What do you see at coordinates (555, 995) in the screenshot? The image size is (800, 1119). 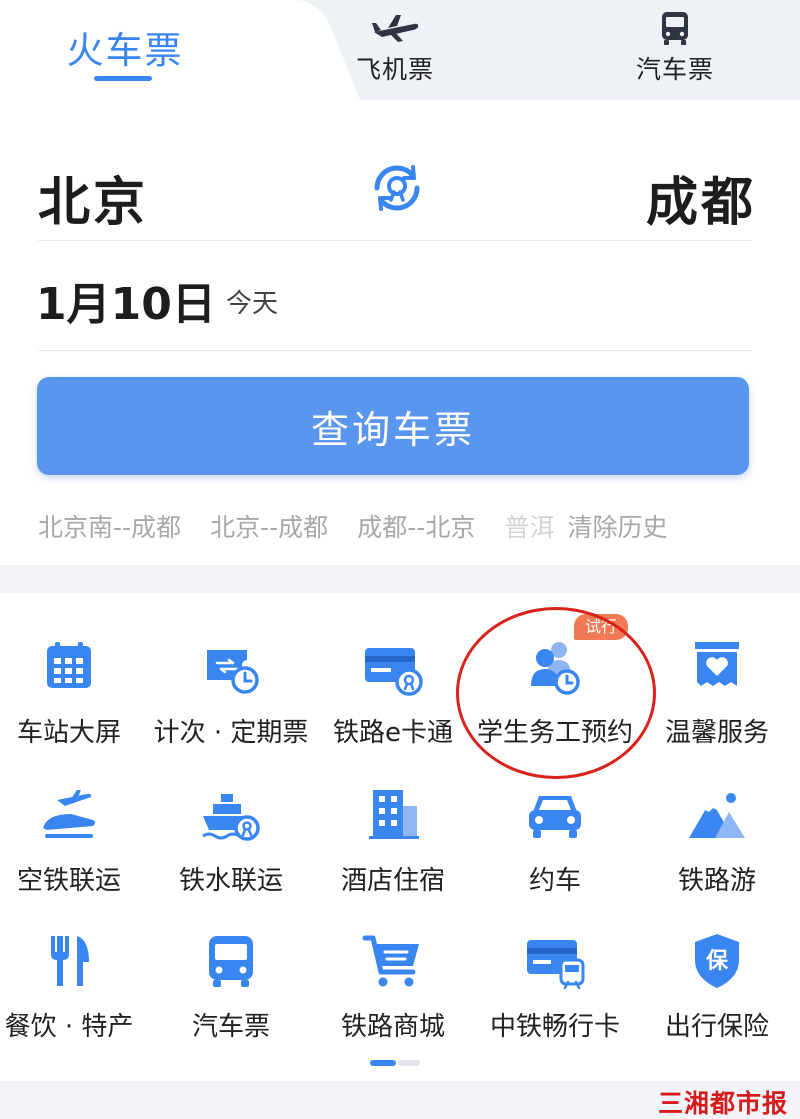 I see `service-crcard: 中铁畅行卡` at bounding box center [555, 995].